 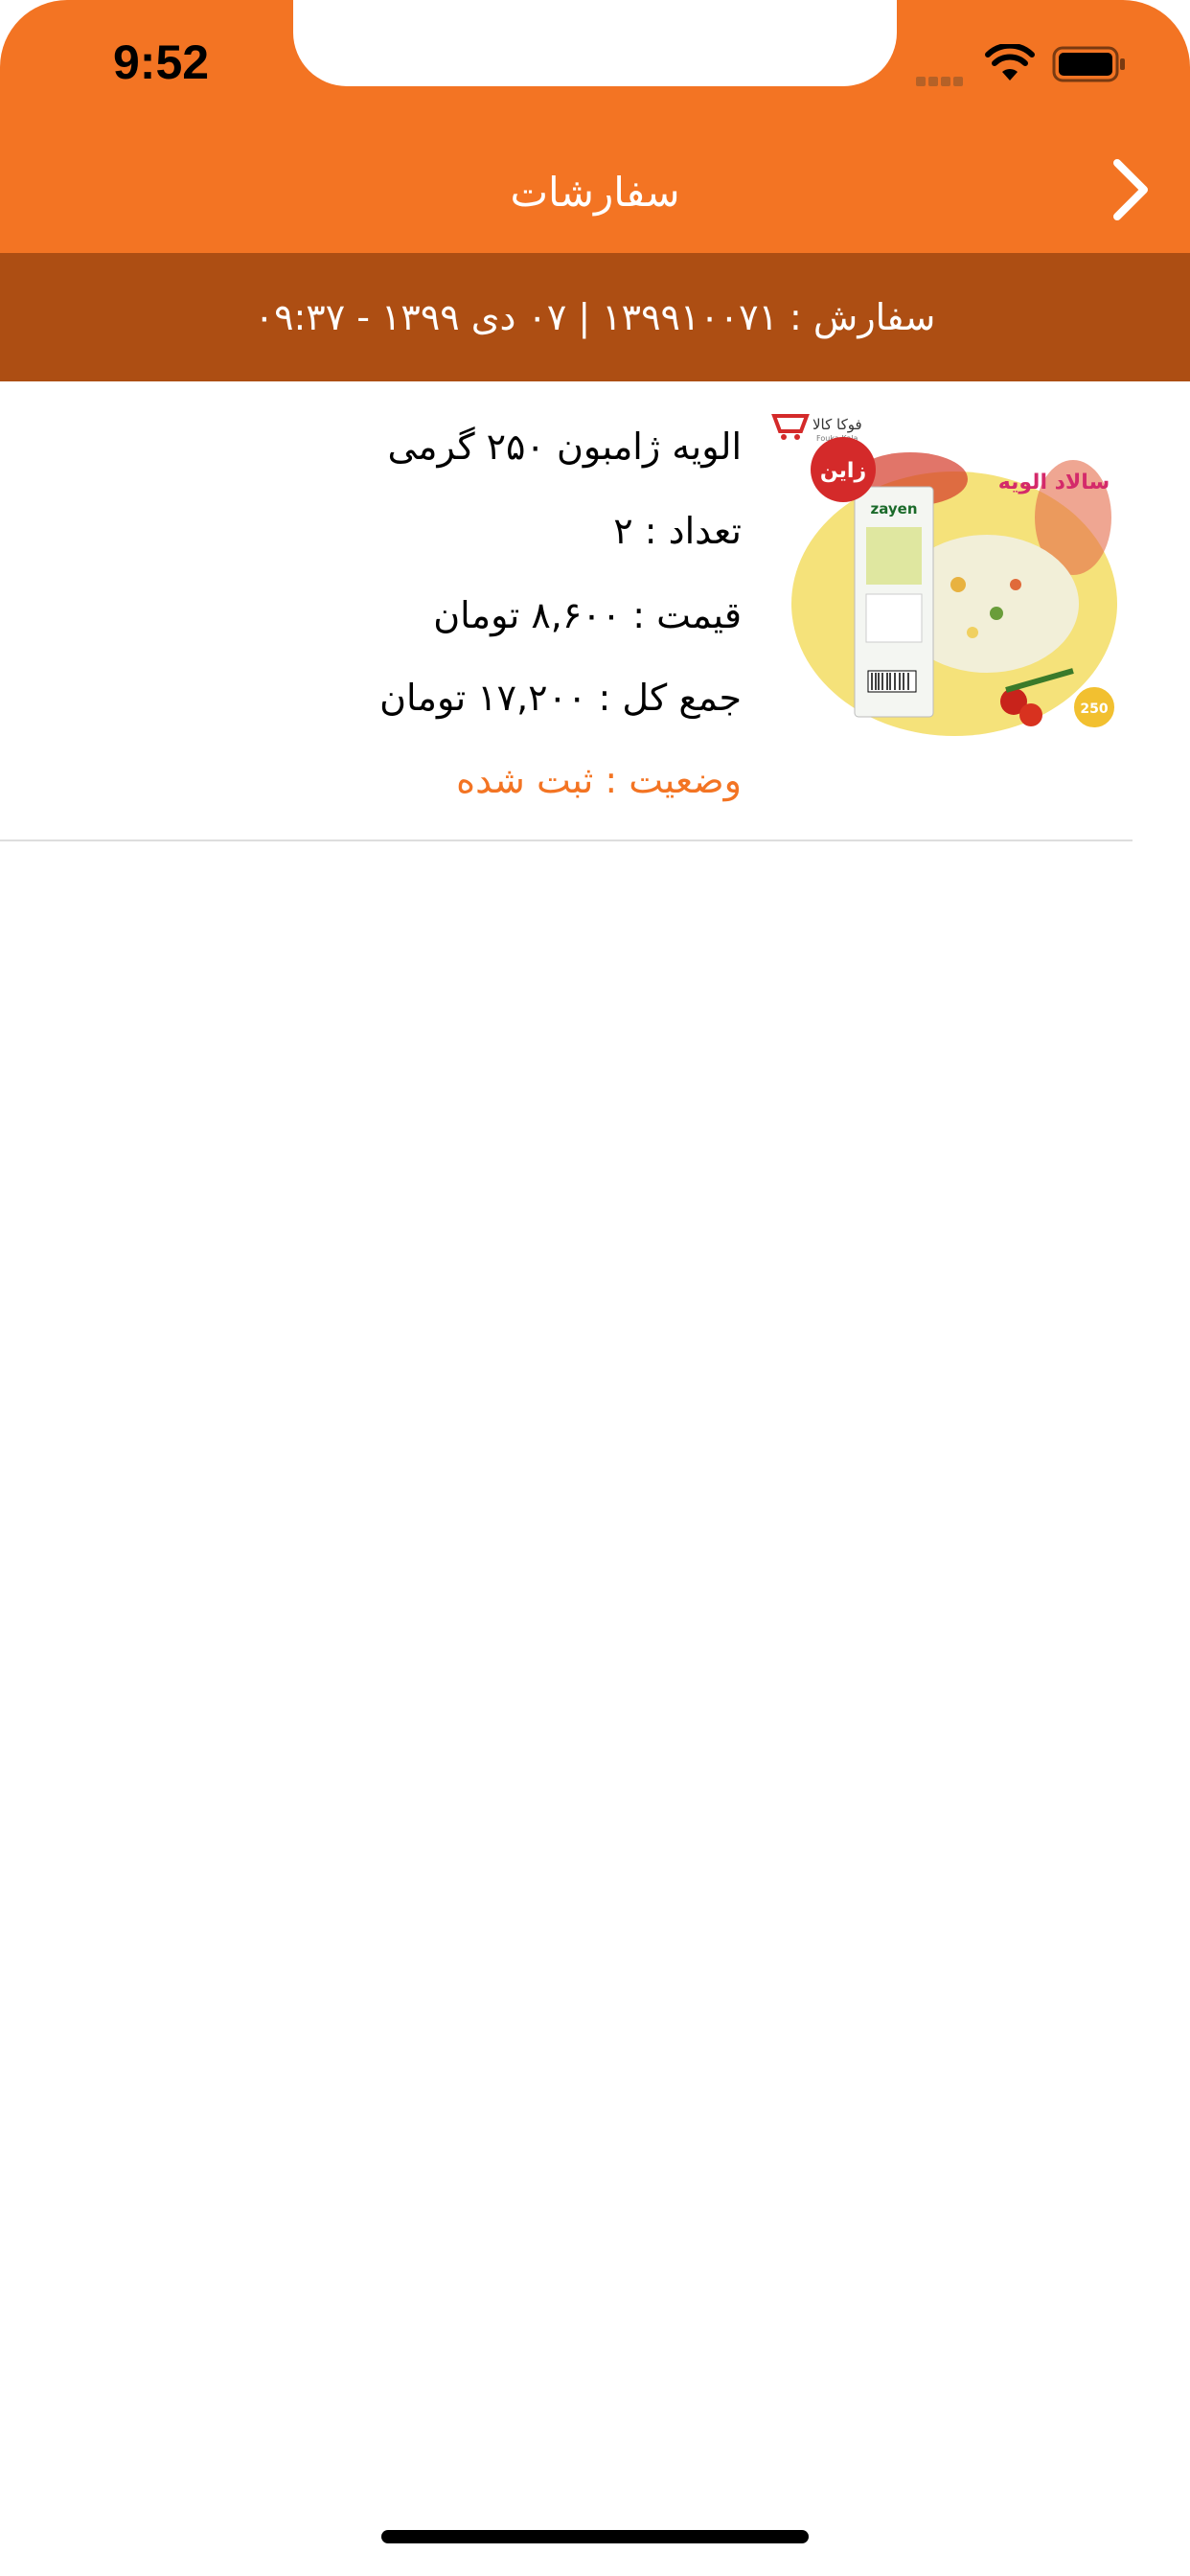 I want to click on svg-text: سالاد الویه, so click(x=1054, y=482).